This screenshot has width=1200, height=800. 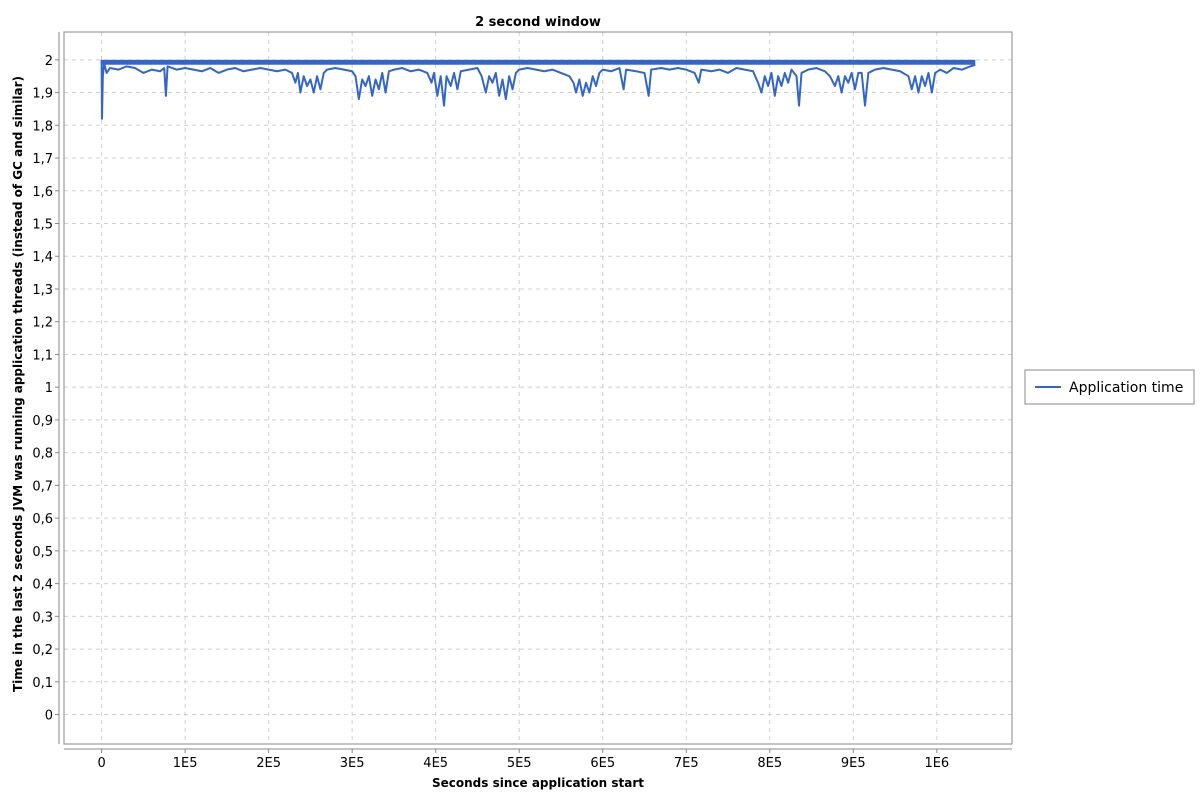 What do you see at coordinates (686, 763) in the screenshot?
I see `x-tick-label: 7E5` at bounding box center [686, 763].